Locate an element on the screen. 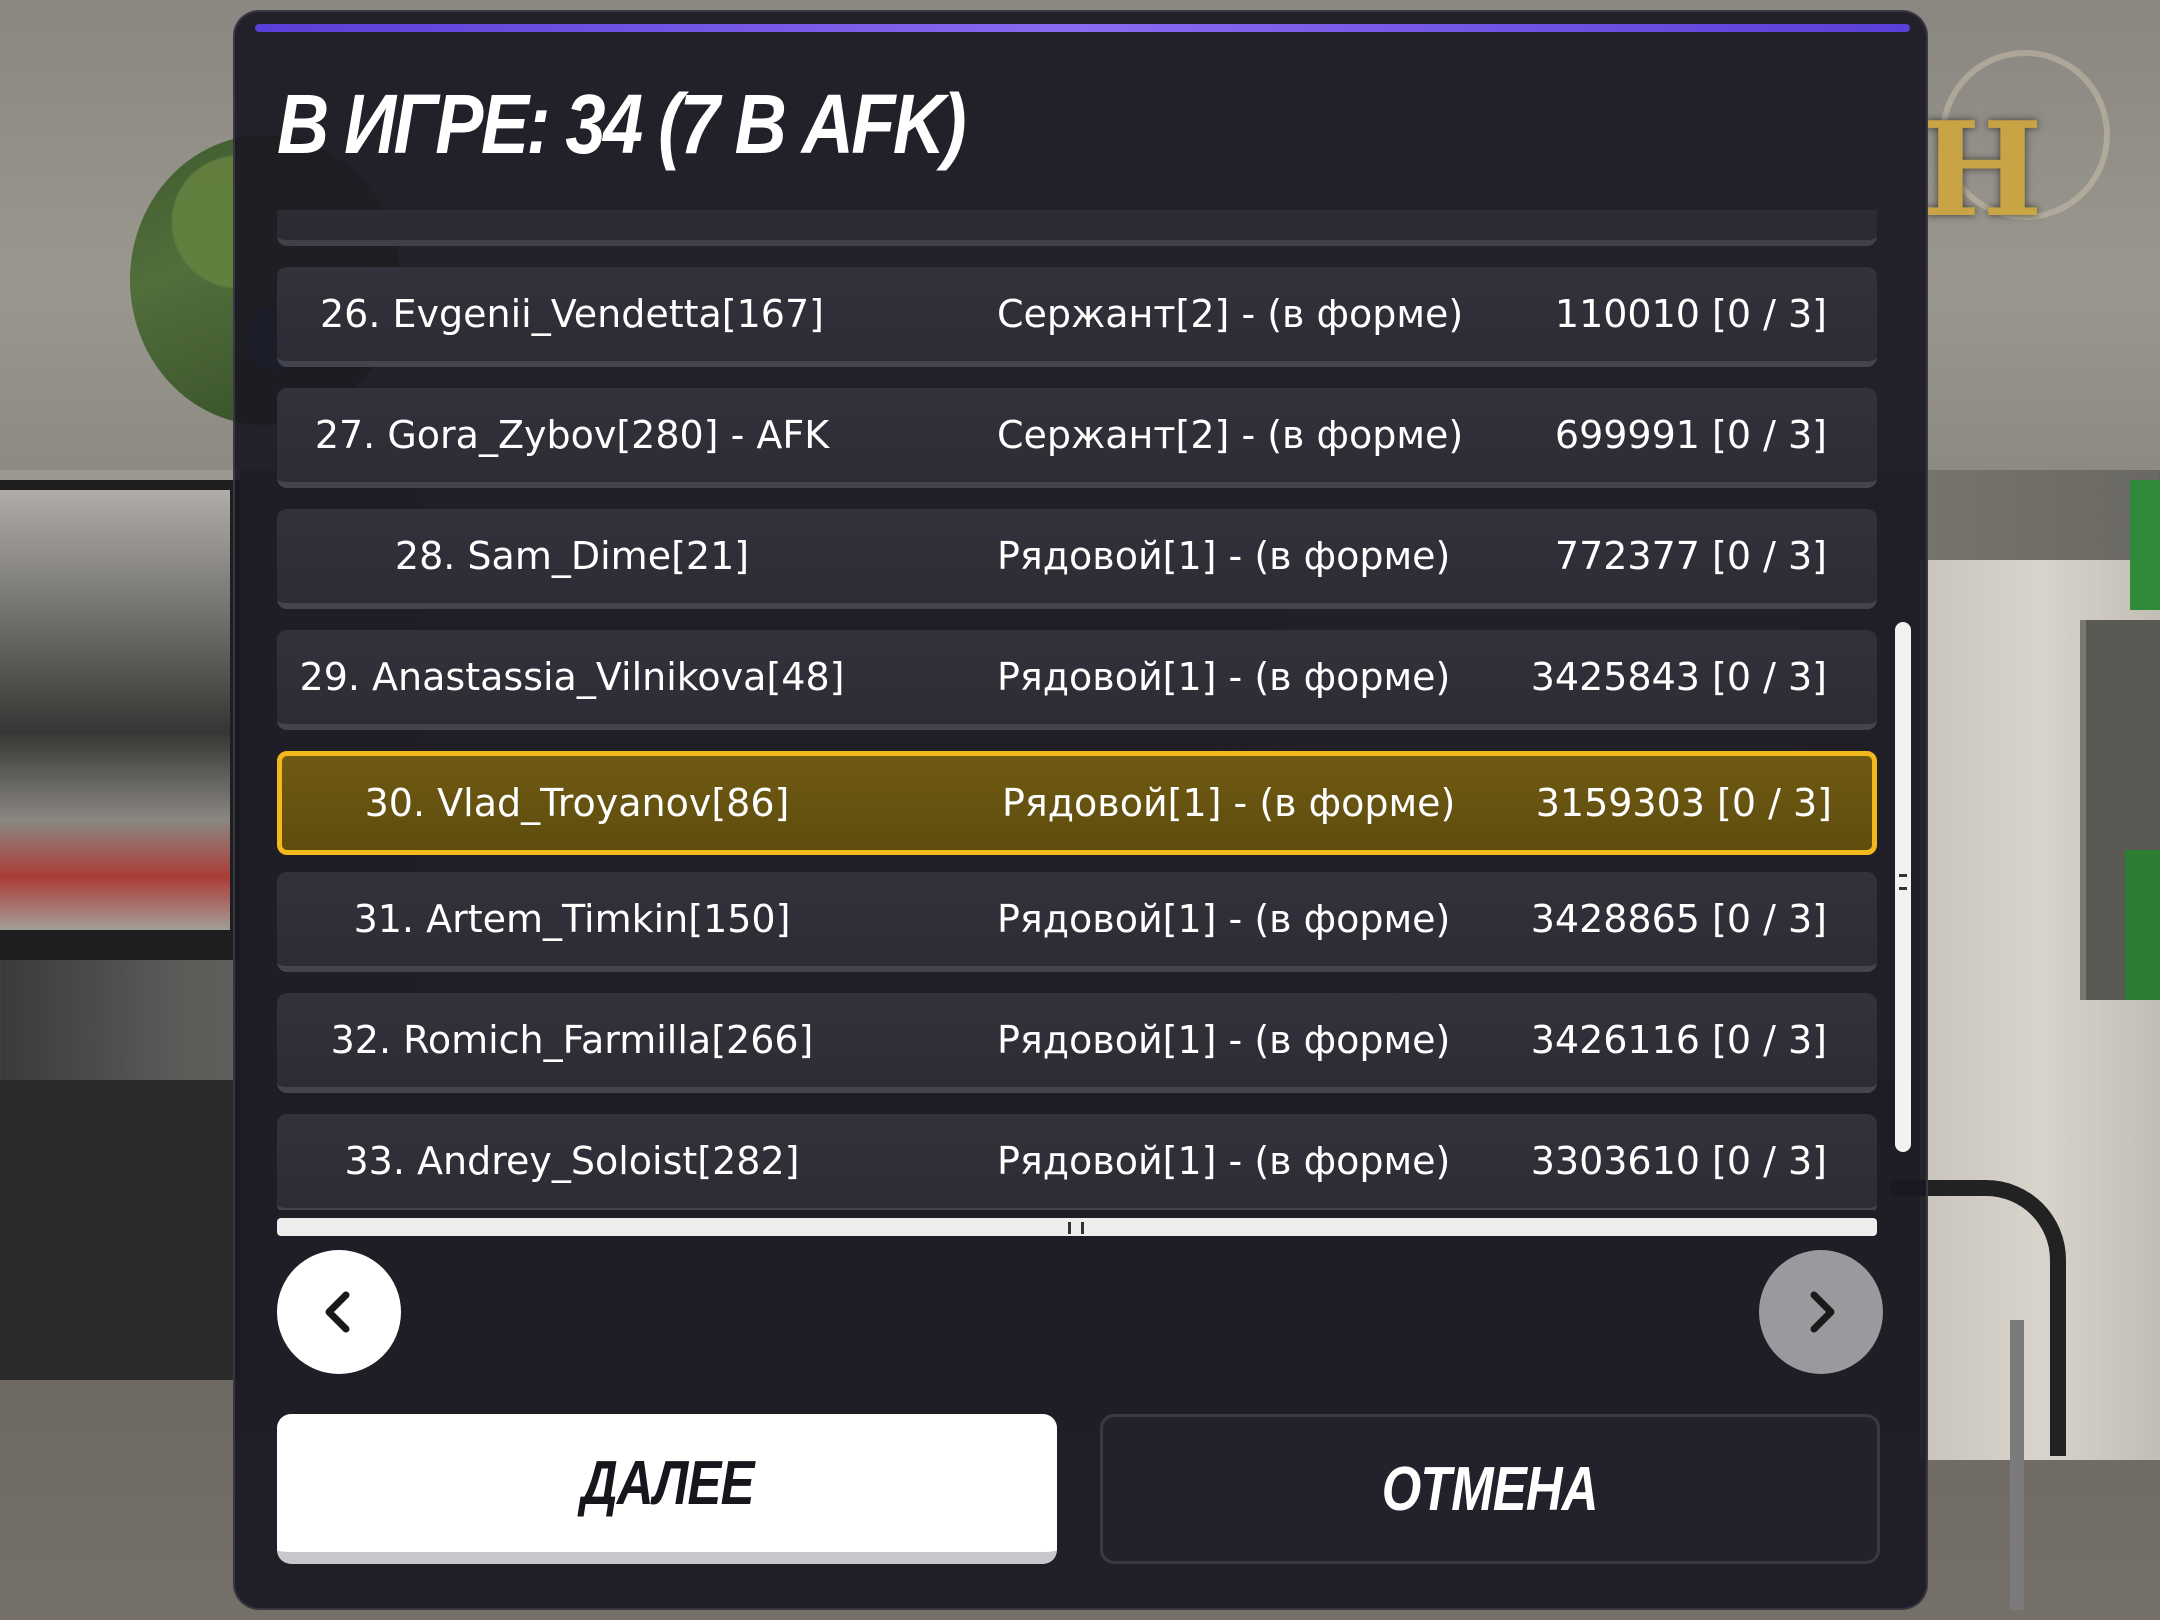 The height and width of the screenshot is (1620, 2160). member-stats: 3159303 [0 / 3] is located at coordinates (1683, 803).